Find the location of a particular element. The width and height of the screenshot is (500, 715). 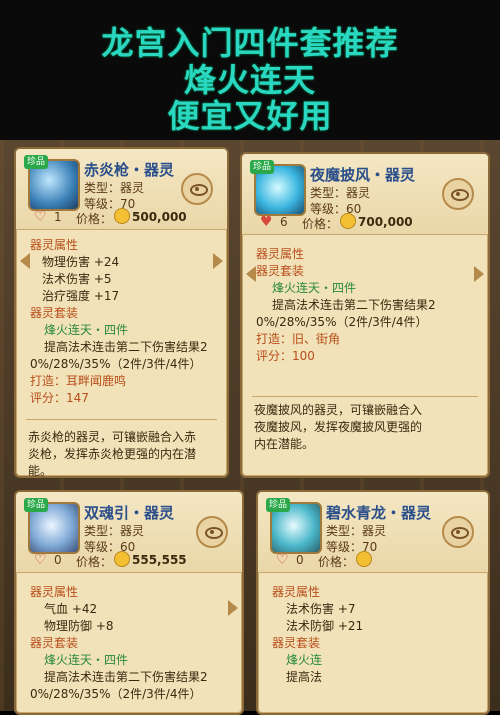

score: 评分：100 is located at coordinates (285, 356).